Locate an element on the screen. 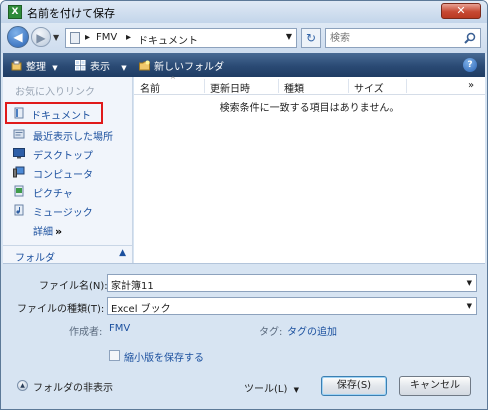 The width and height of the screenshot is (488, 410). navigation-bar: ◀ ▶ ▼ ▸ FMV ▸ ドキュメント ▼ ↻ is located at coordinates (244, 38).